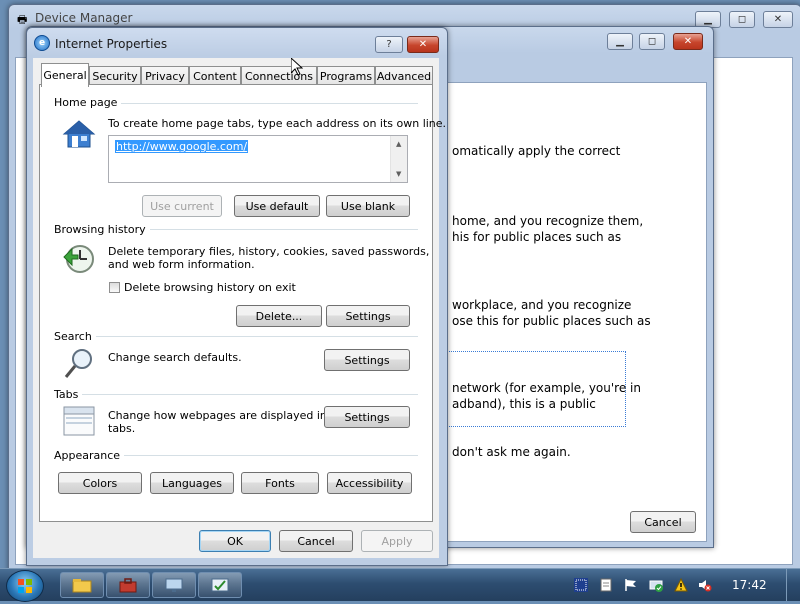 The height and width of the screenshot is (604, 800). What do you see at coordinates (174, 585) in the screenshot?
I see `network-monitor-icon` at bounding box center [174, 585].